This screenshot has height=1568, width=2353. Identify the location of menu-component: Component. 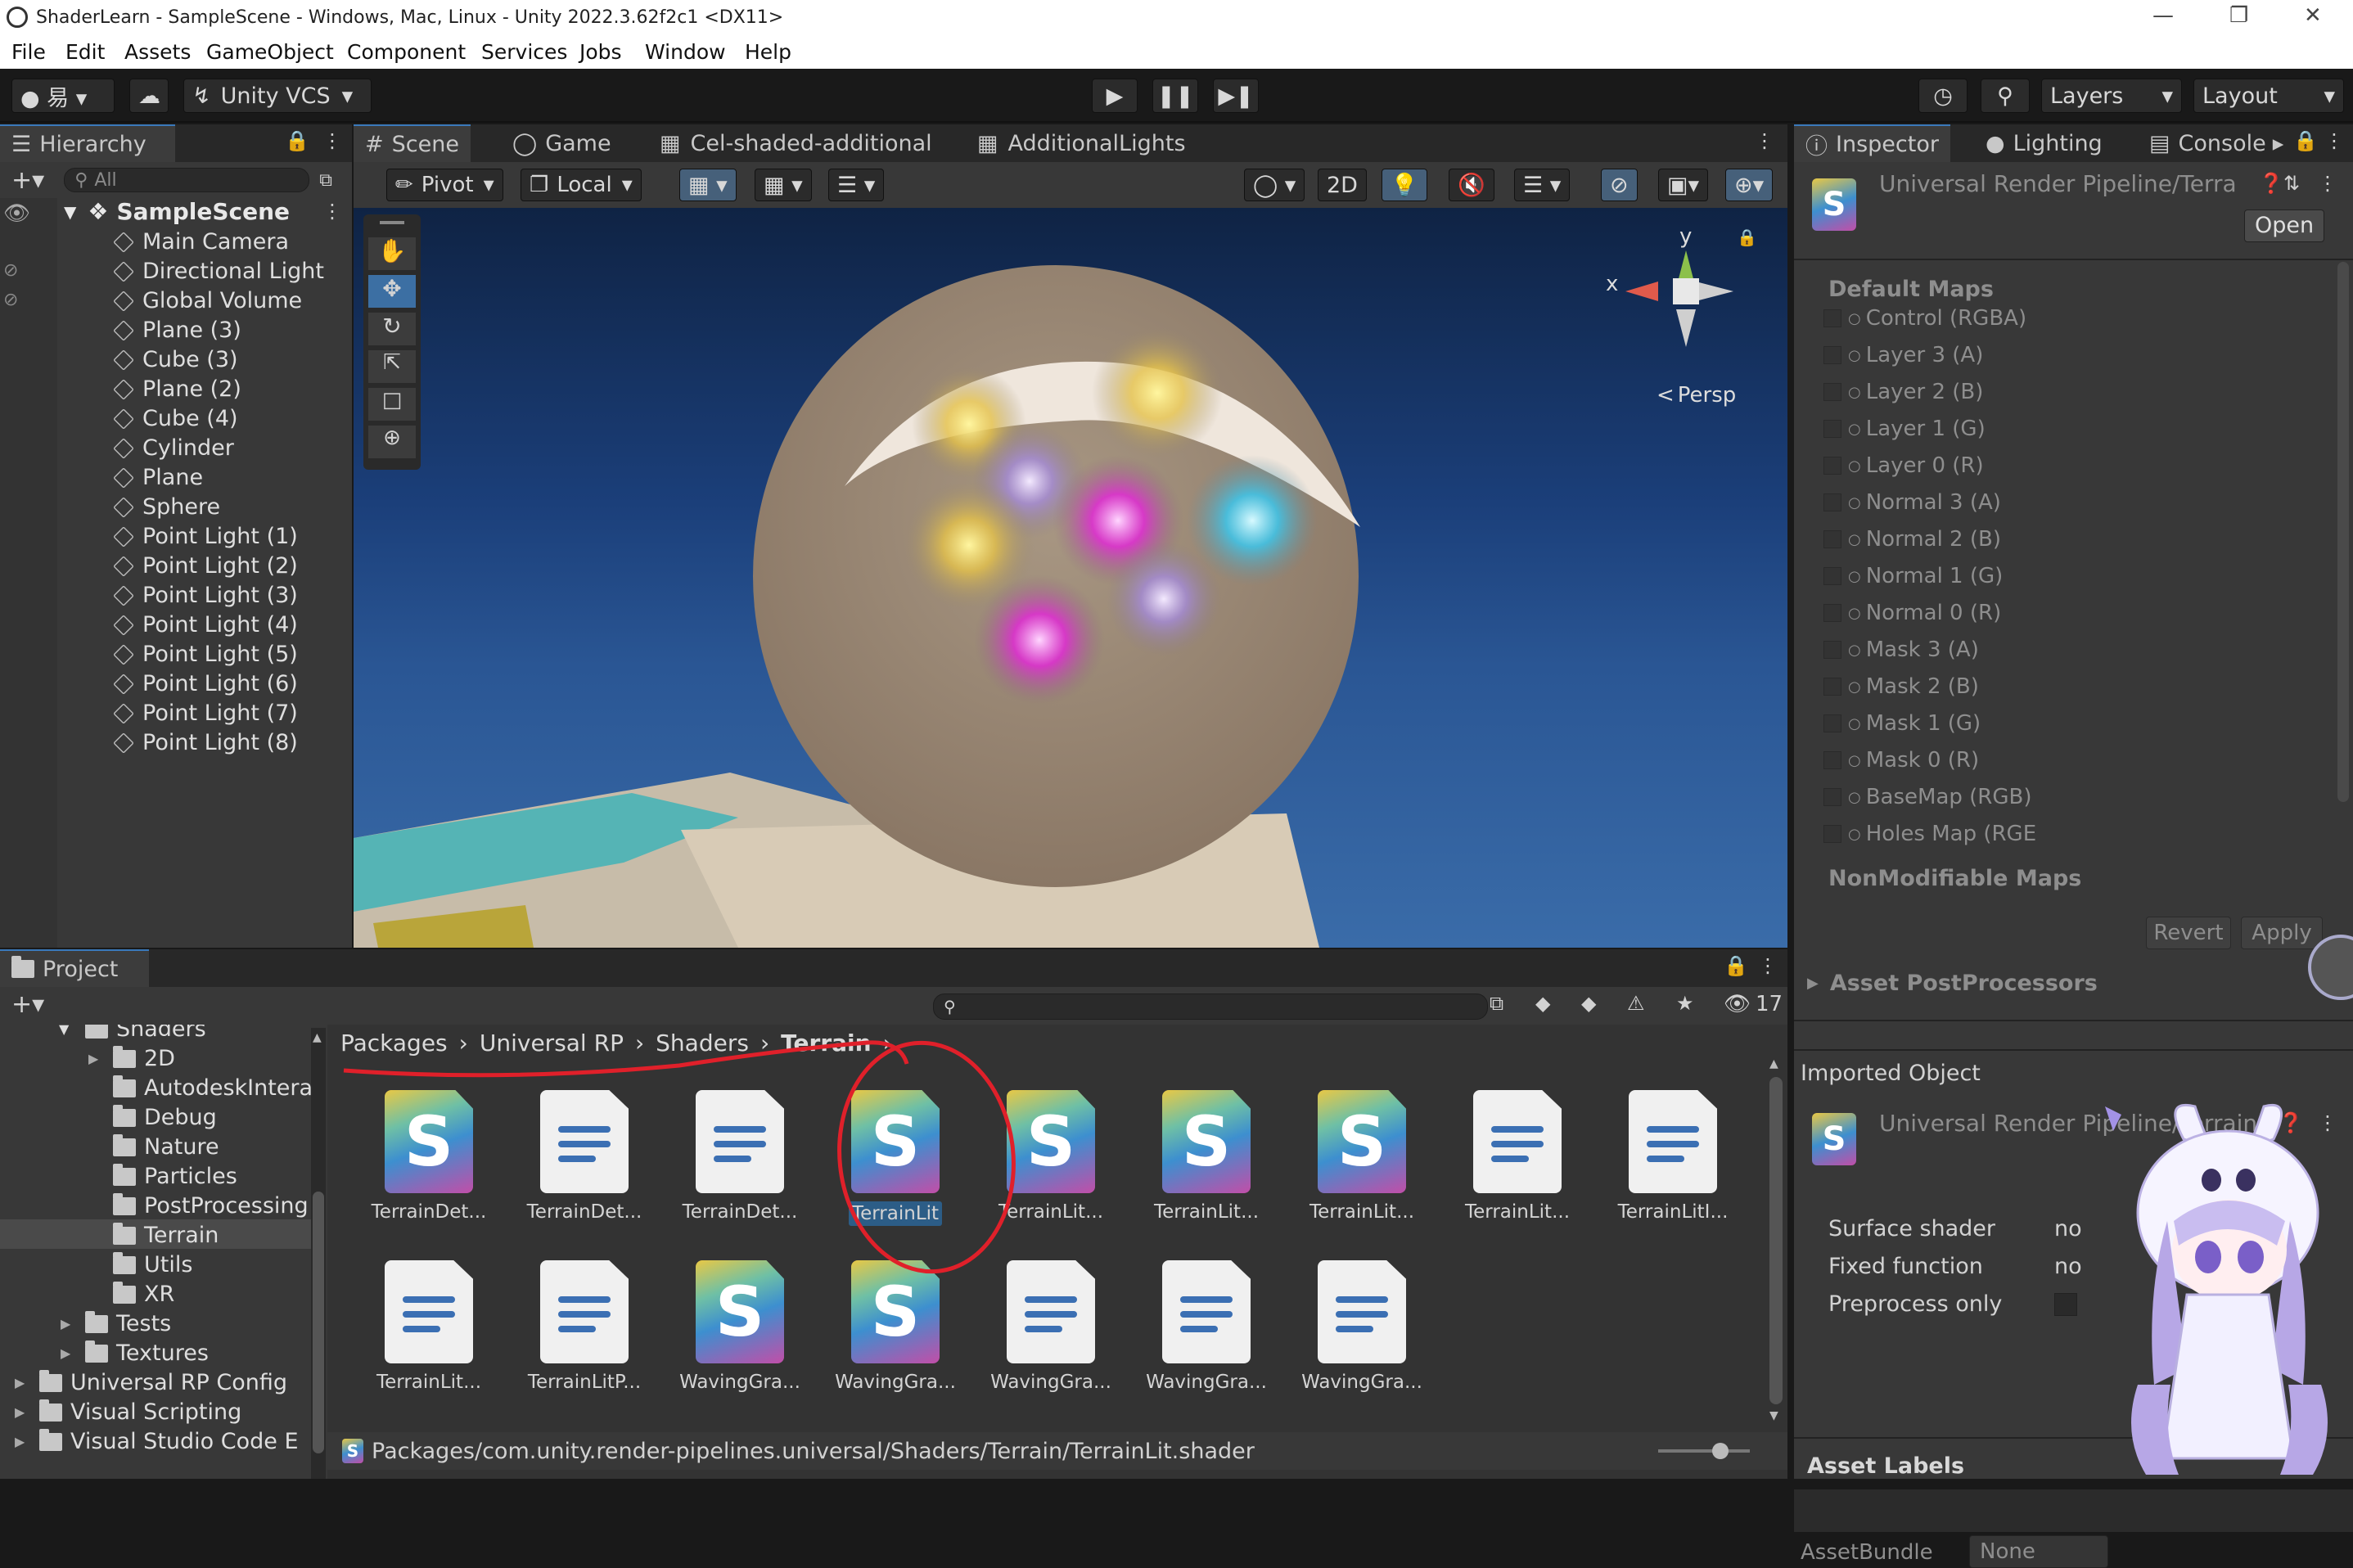
(406, 52).